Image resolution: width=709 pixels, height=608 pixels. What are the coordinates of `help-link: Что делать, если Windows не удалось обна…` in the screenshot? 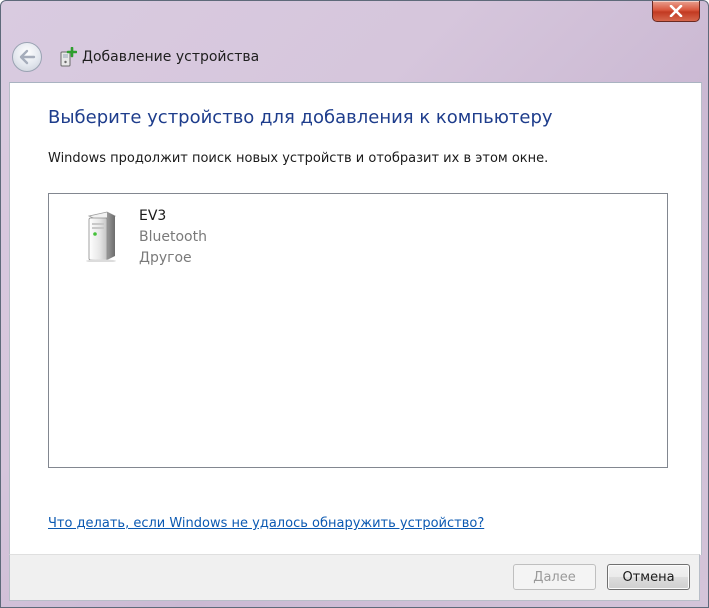 It's located at (266, 523).